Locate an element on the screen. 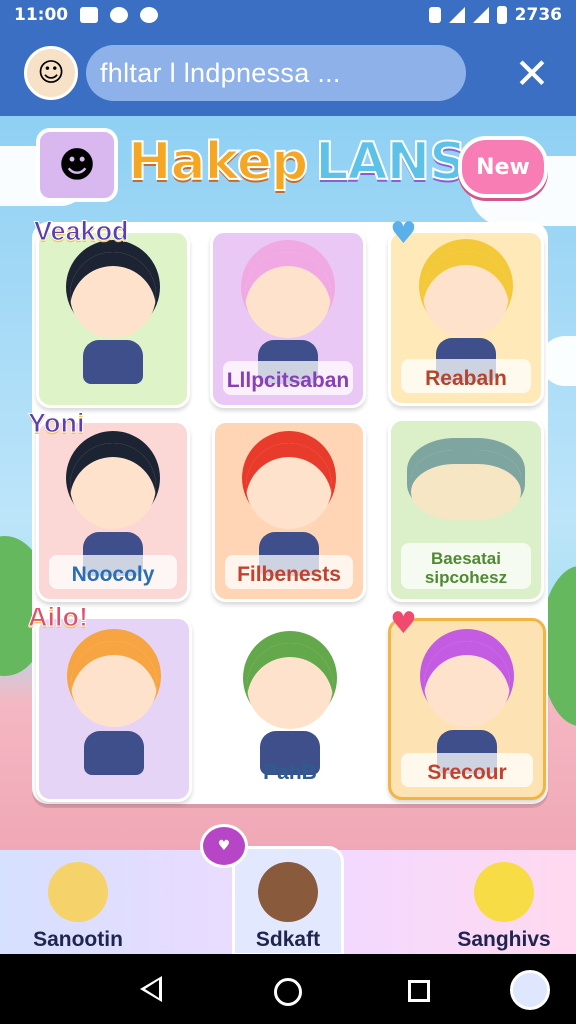  battery-text: 2736 is located at coordinates (538, 15).